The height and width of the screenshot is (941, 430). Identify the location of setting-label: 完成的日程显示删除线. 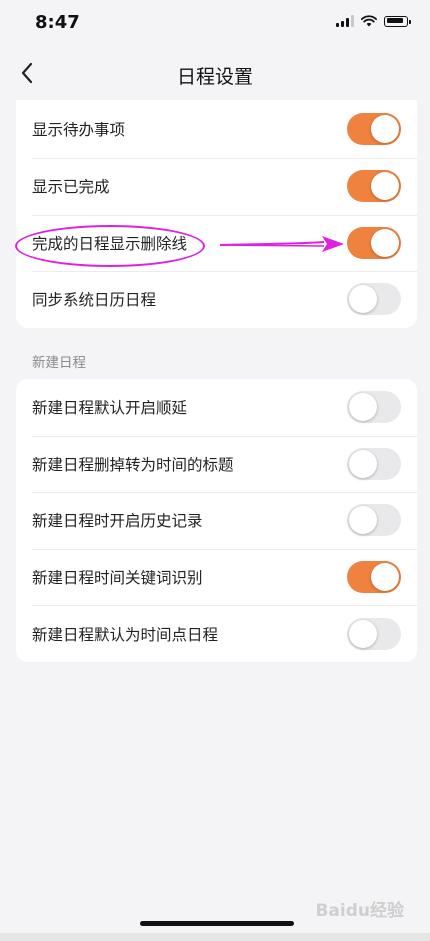
(110, 243).